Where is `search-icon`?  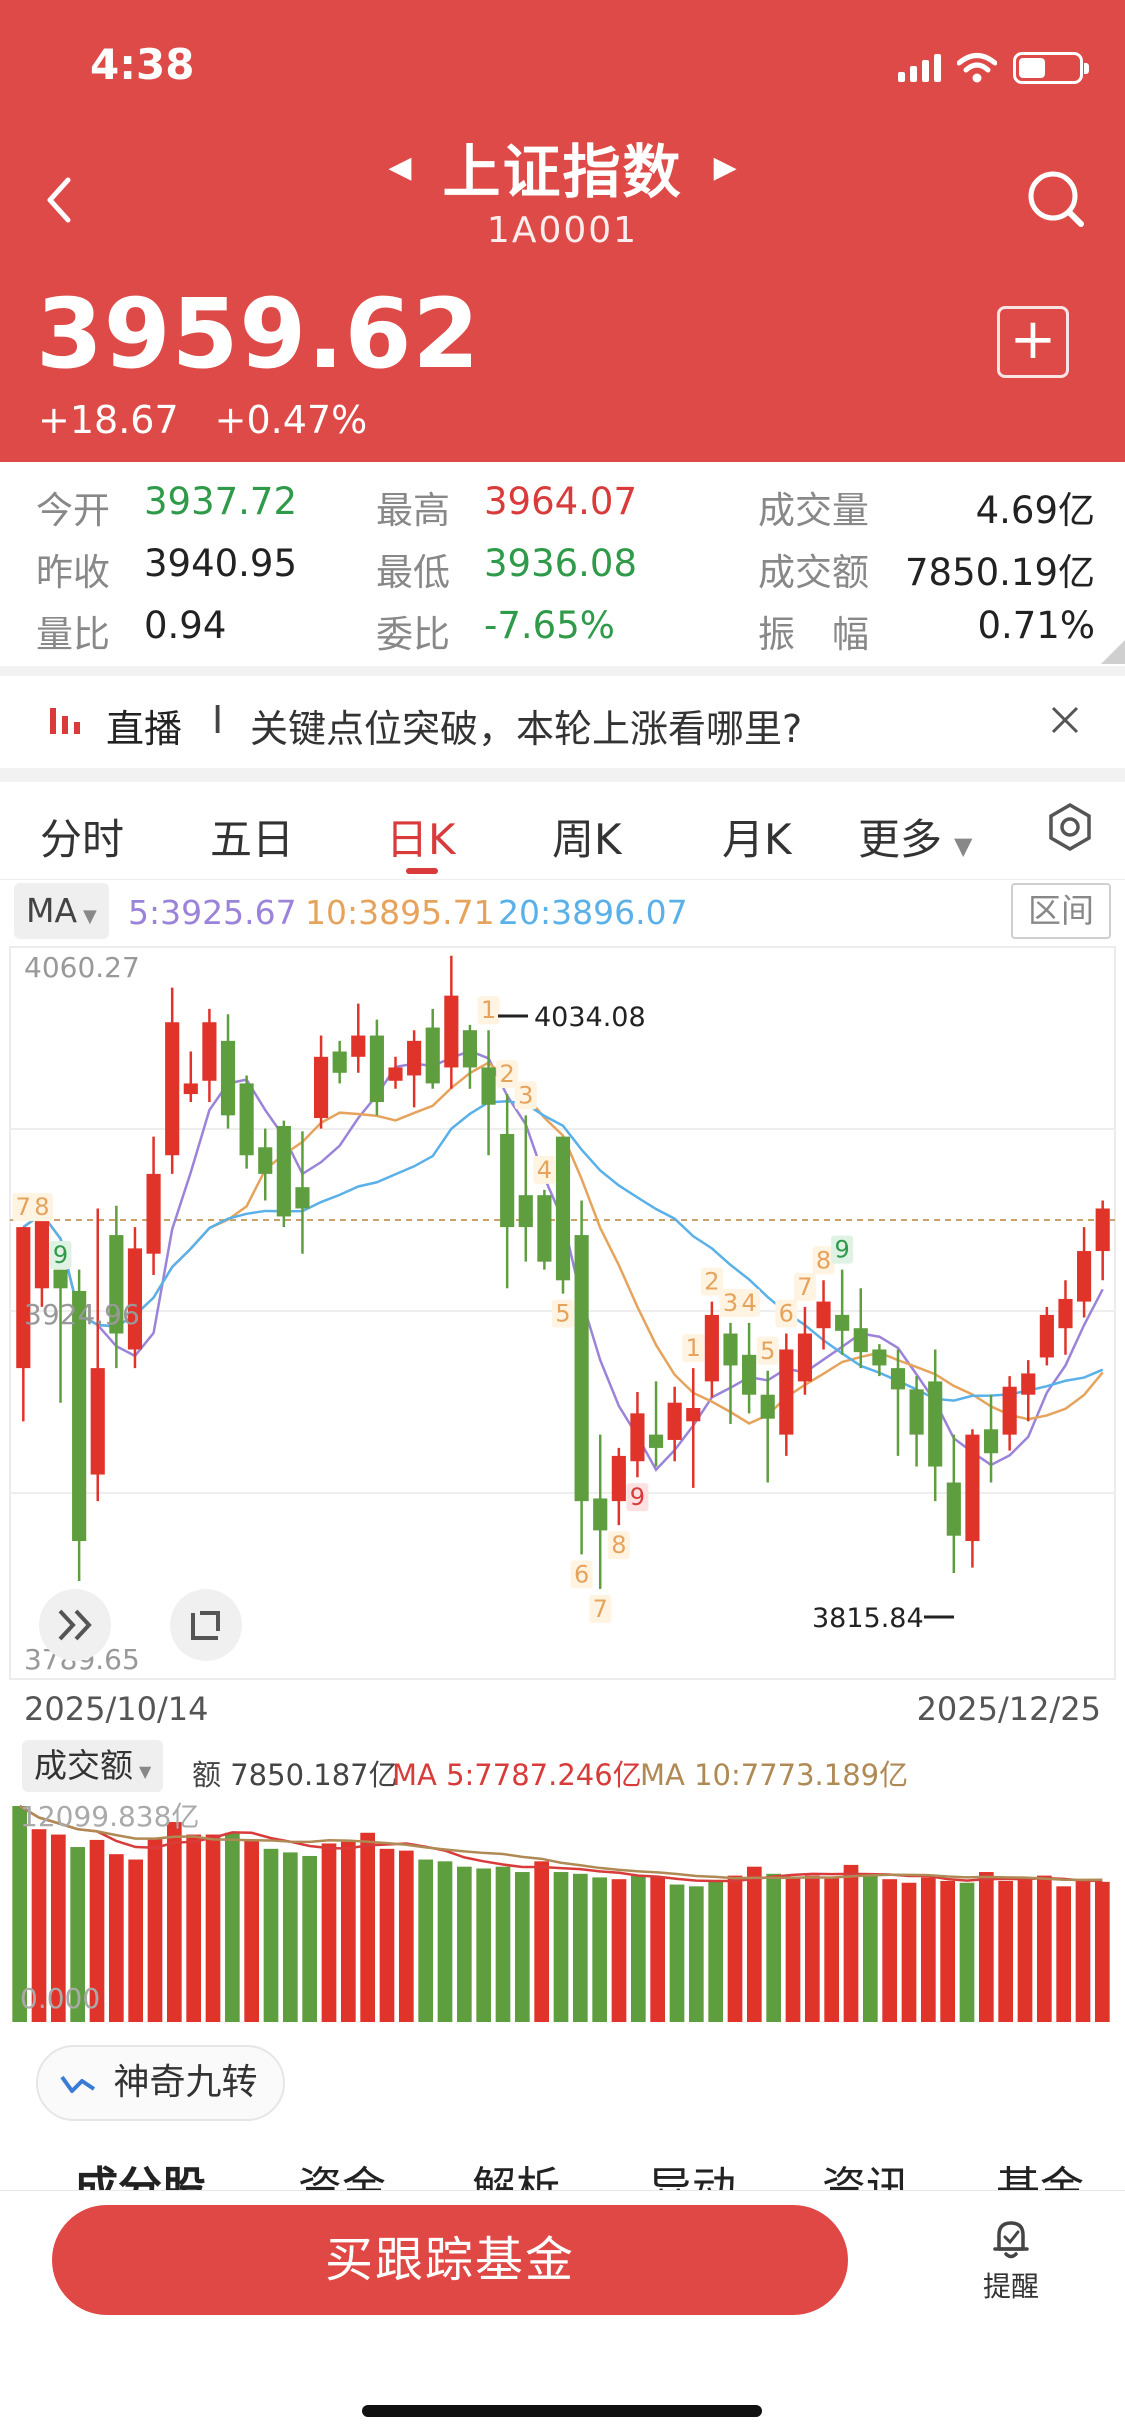 search-icon is located at coordinates (1055, 199).